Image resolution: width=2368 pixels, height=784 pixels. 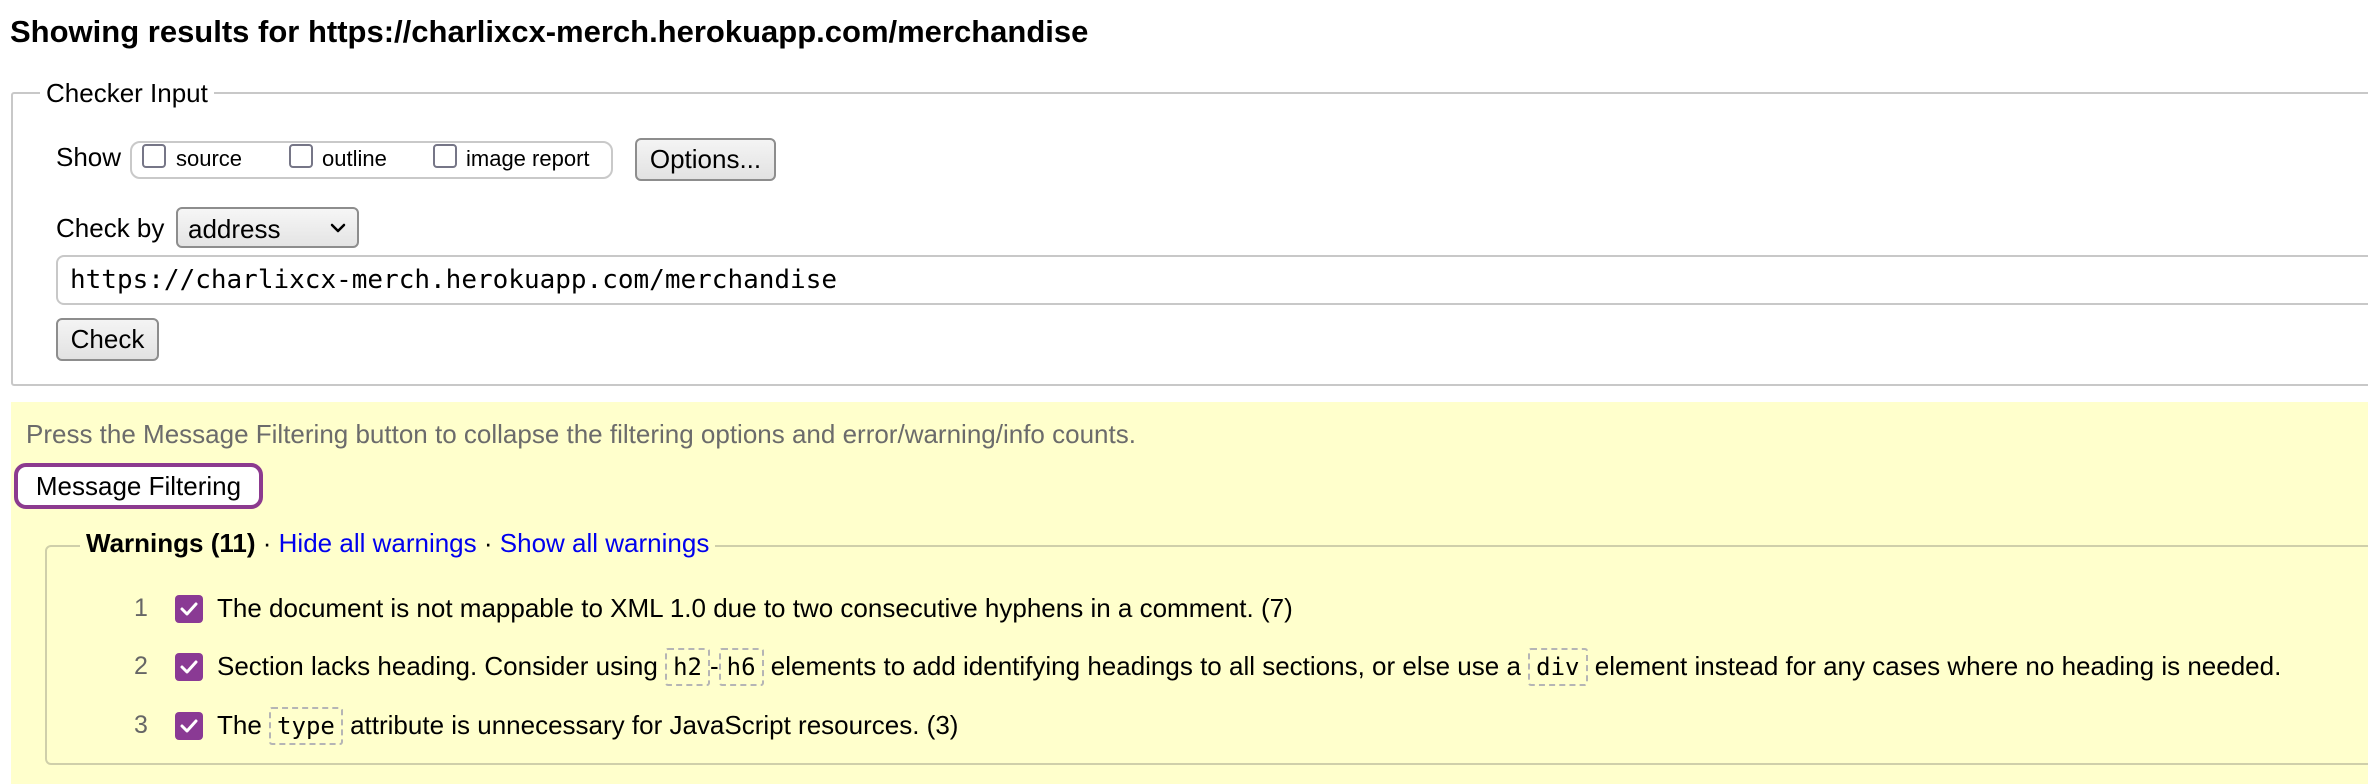 I want to click on source-checkbox-label: source, so click(x=209, y=158).